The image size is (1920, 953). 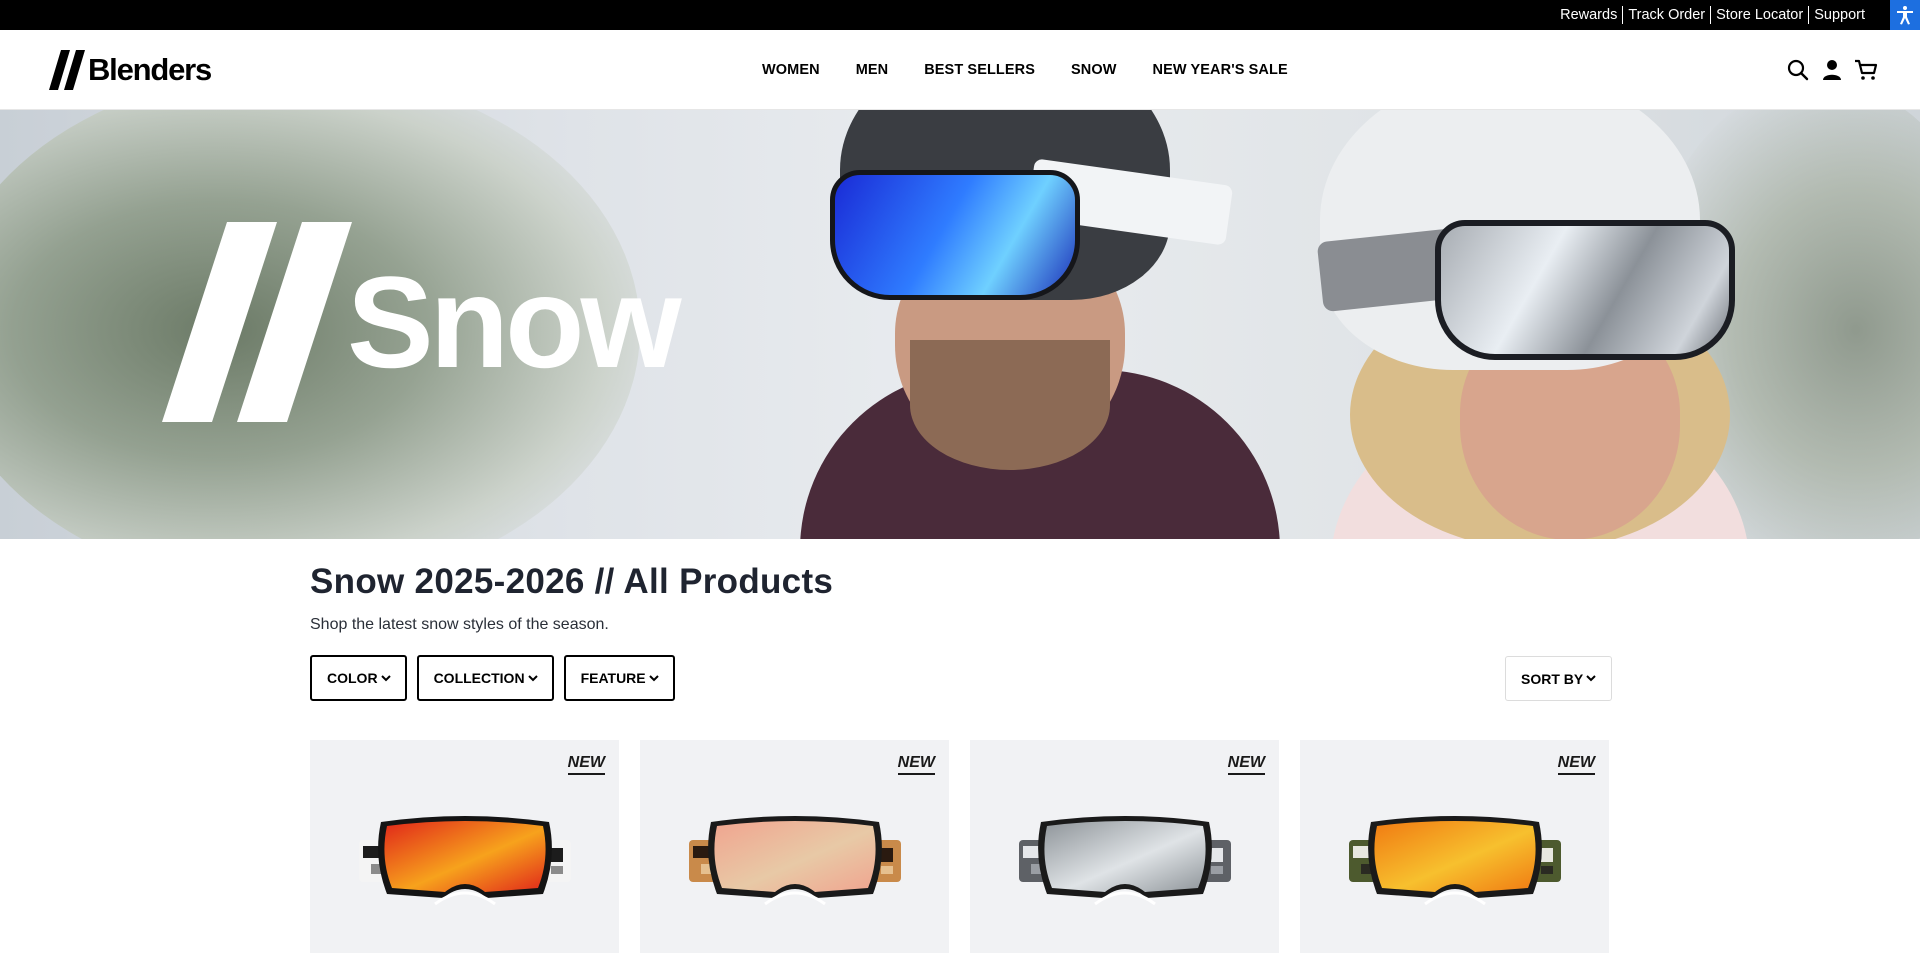 What do you see at coordinates (791, 70) in the screenshot?
I see `nav-women: WOMEN` at bounding box center [791, 70].